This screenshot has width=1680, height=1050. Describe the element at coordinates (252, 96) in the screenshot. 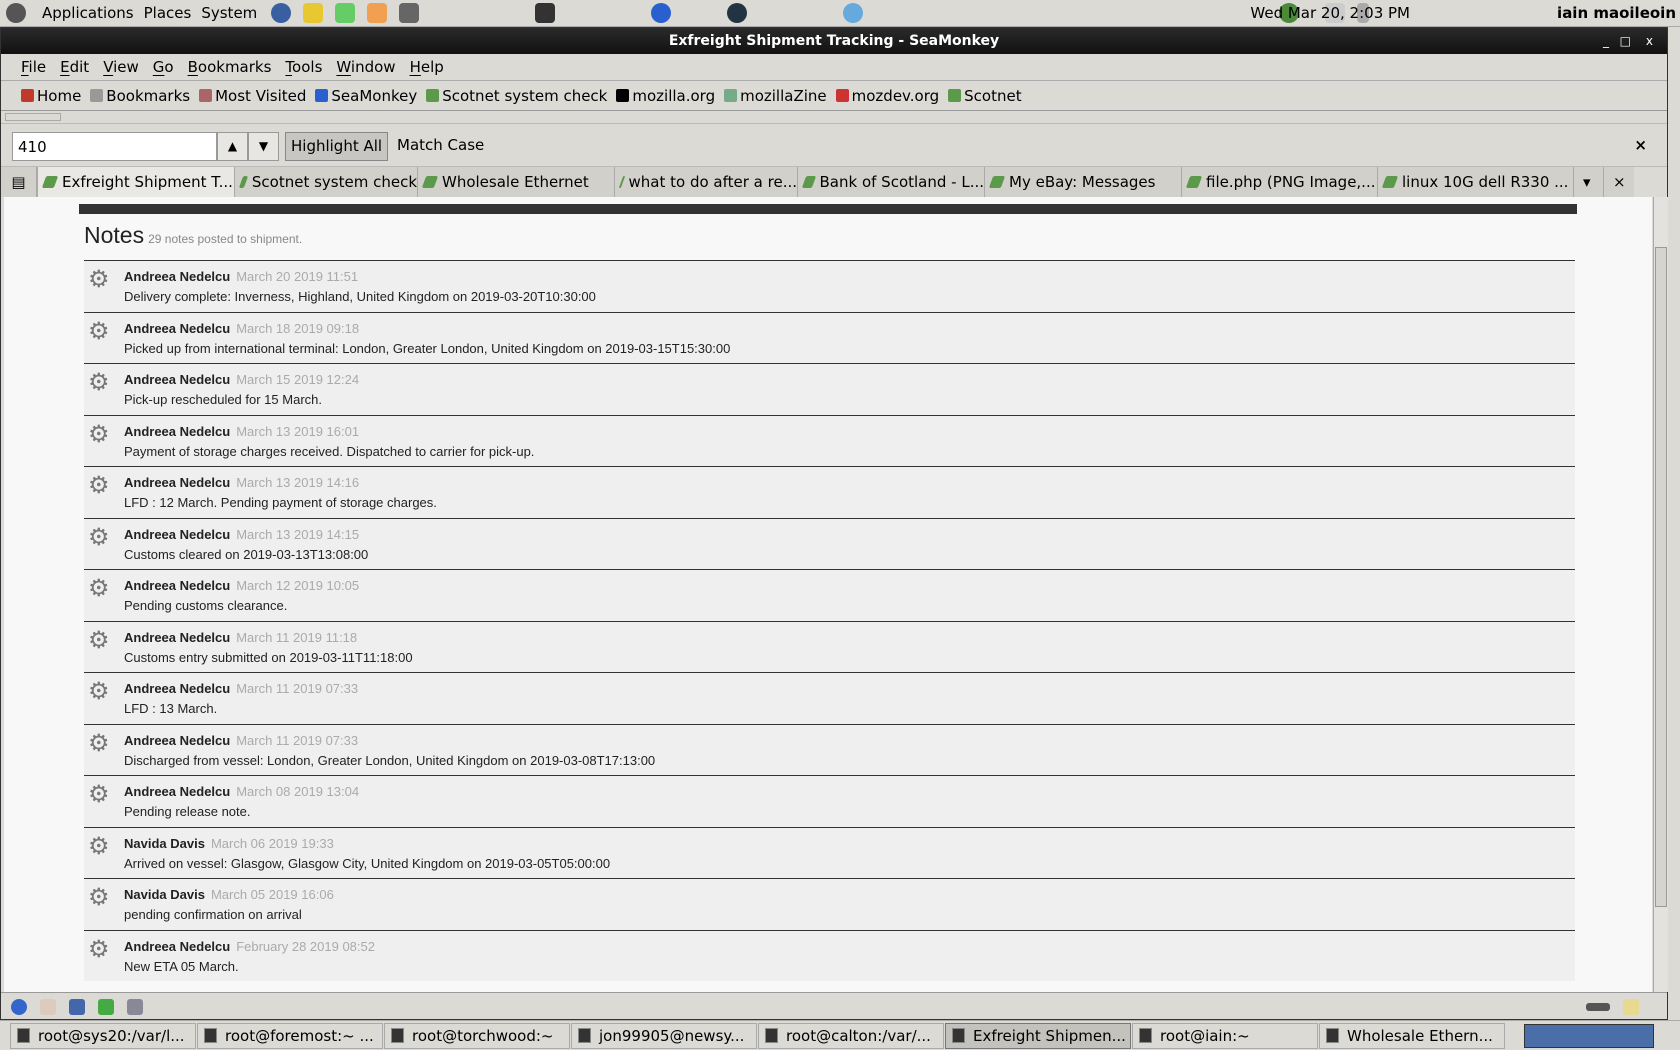

I see `bookmark-item: Most Visited` at that location.